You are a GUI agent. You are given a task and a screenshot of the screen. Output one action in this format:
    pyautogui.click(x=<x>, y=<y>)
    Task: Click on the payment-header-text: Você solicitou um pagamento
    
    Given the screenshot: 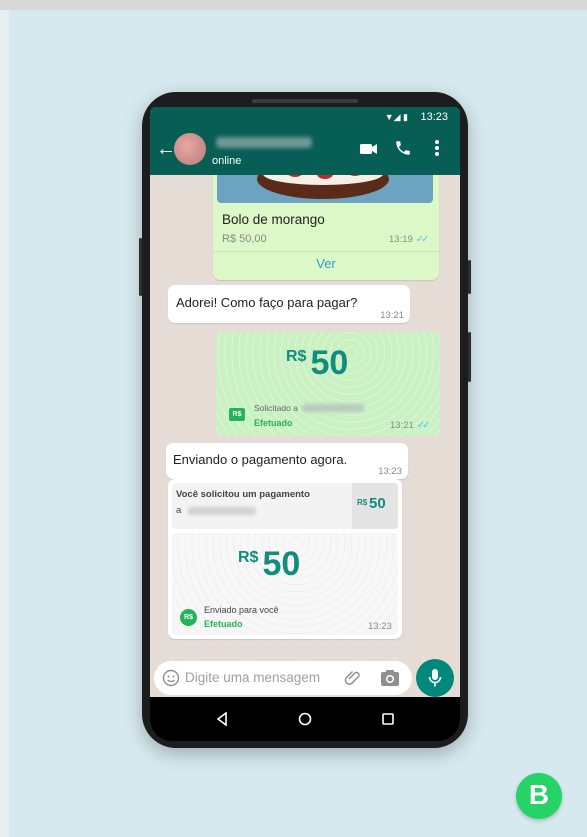 What is the action you would take?
    pyautogui.click(x=243, y=494)
    